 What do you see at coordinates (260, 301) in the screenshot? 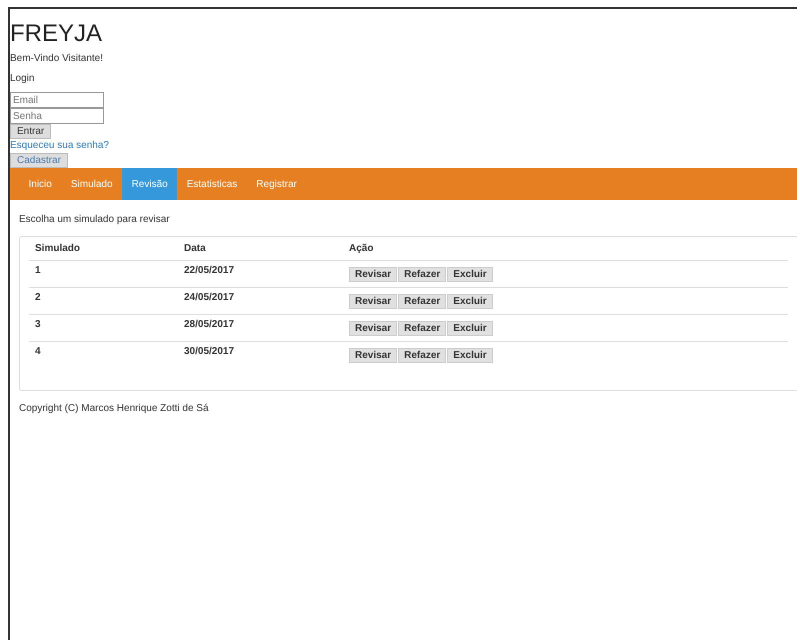
I see `table-cell: 24/05/2017` at bounding box center [260, 301].